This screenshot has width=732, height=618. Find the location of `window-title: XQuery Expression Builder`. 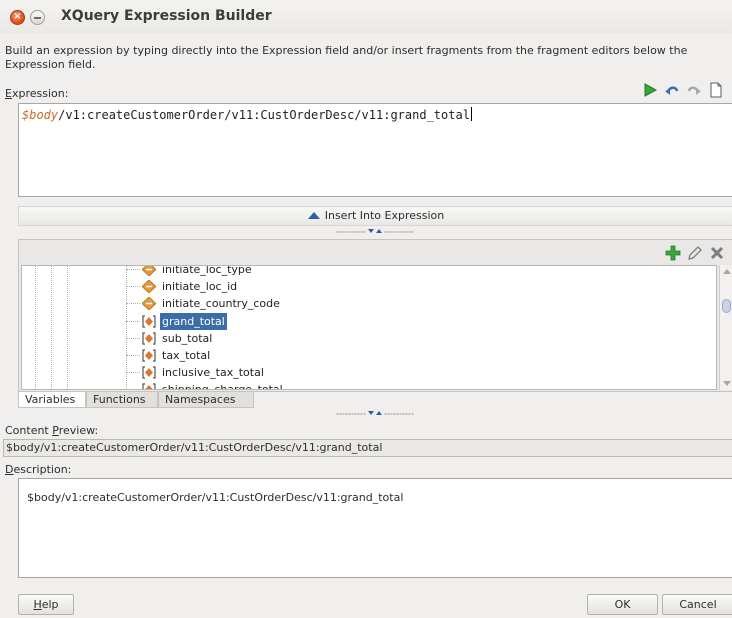

window-title: XQuery Expression Builder is located at coordinates (166, 16).